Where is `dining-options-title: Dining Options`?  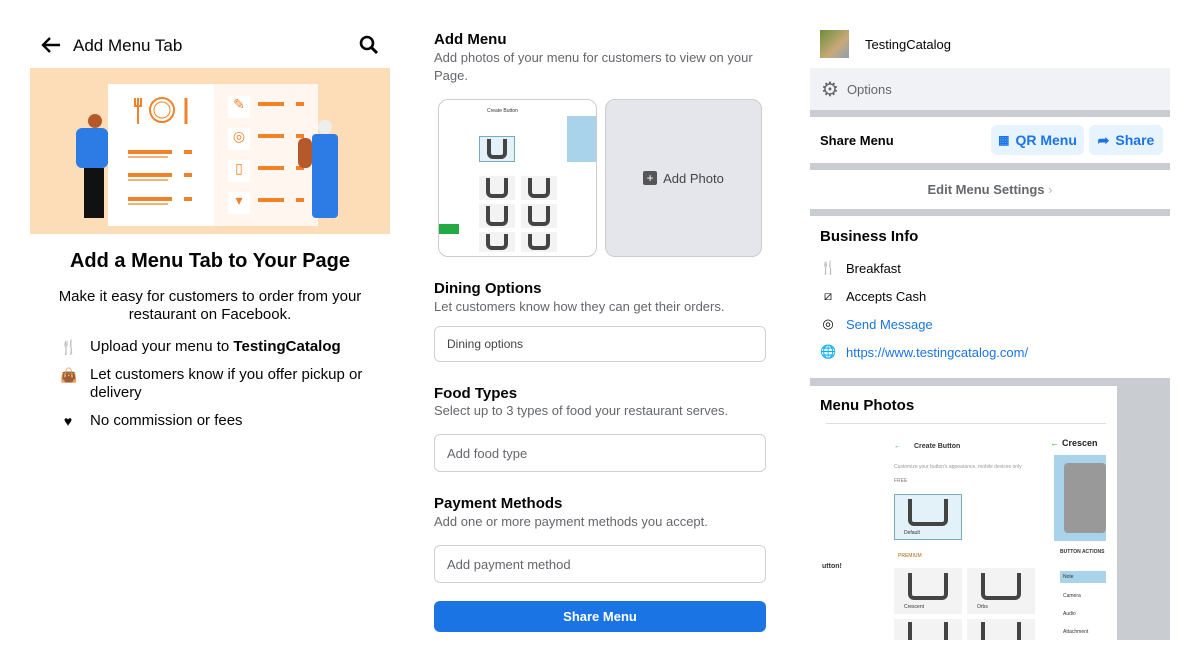
dining-options-title: Dining Options is located at coordinates (488, 288).